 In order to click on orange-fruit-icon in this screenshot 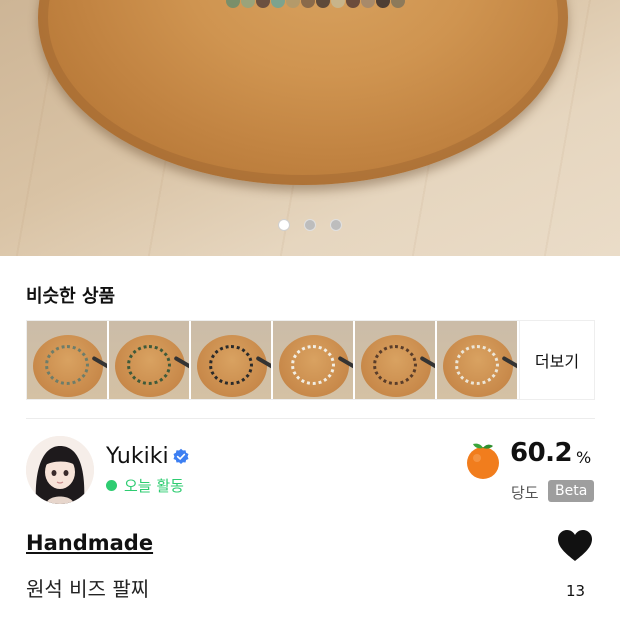, I will do `click(483, 461)`.